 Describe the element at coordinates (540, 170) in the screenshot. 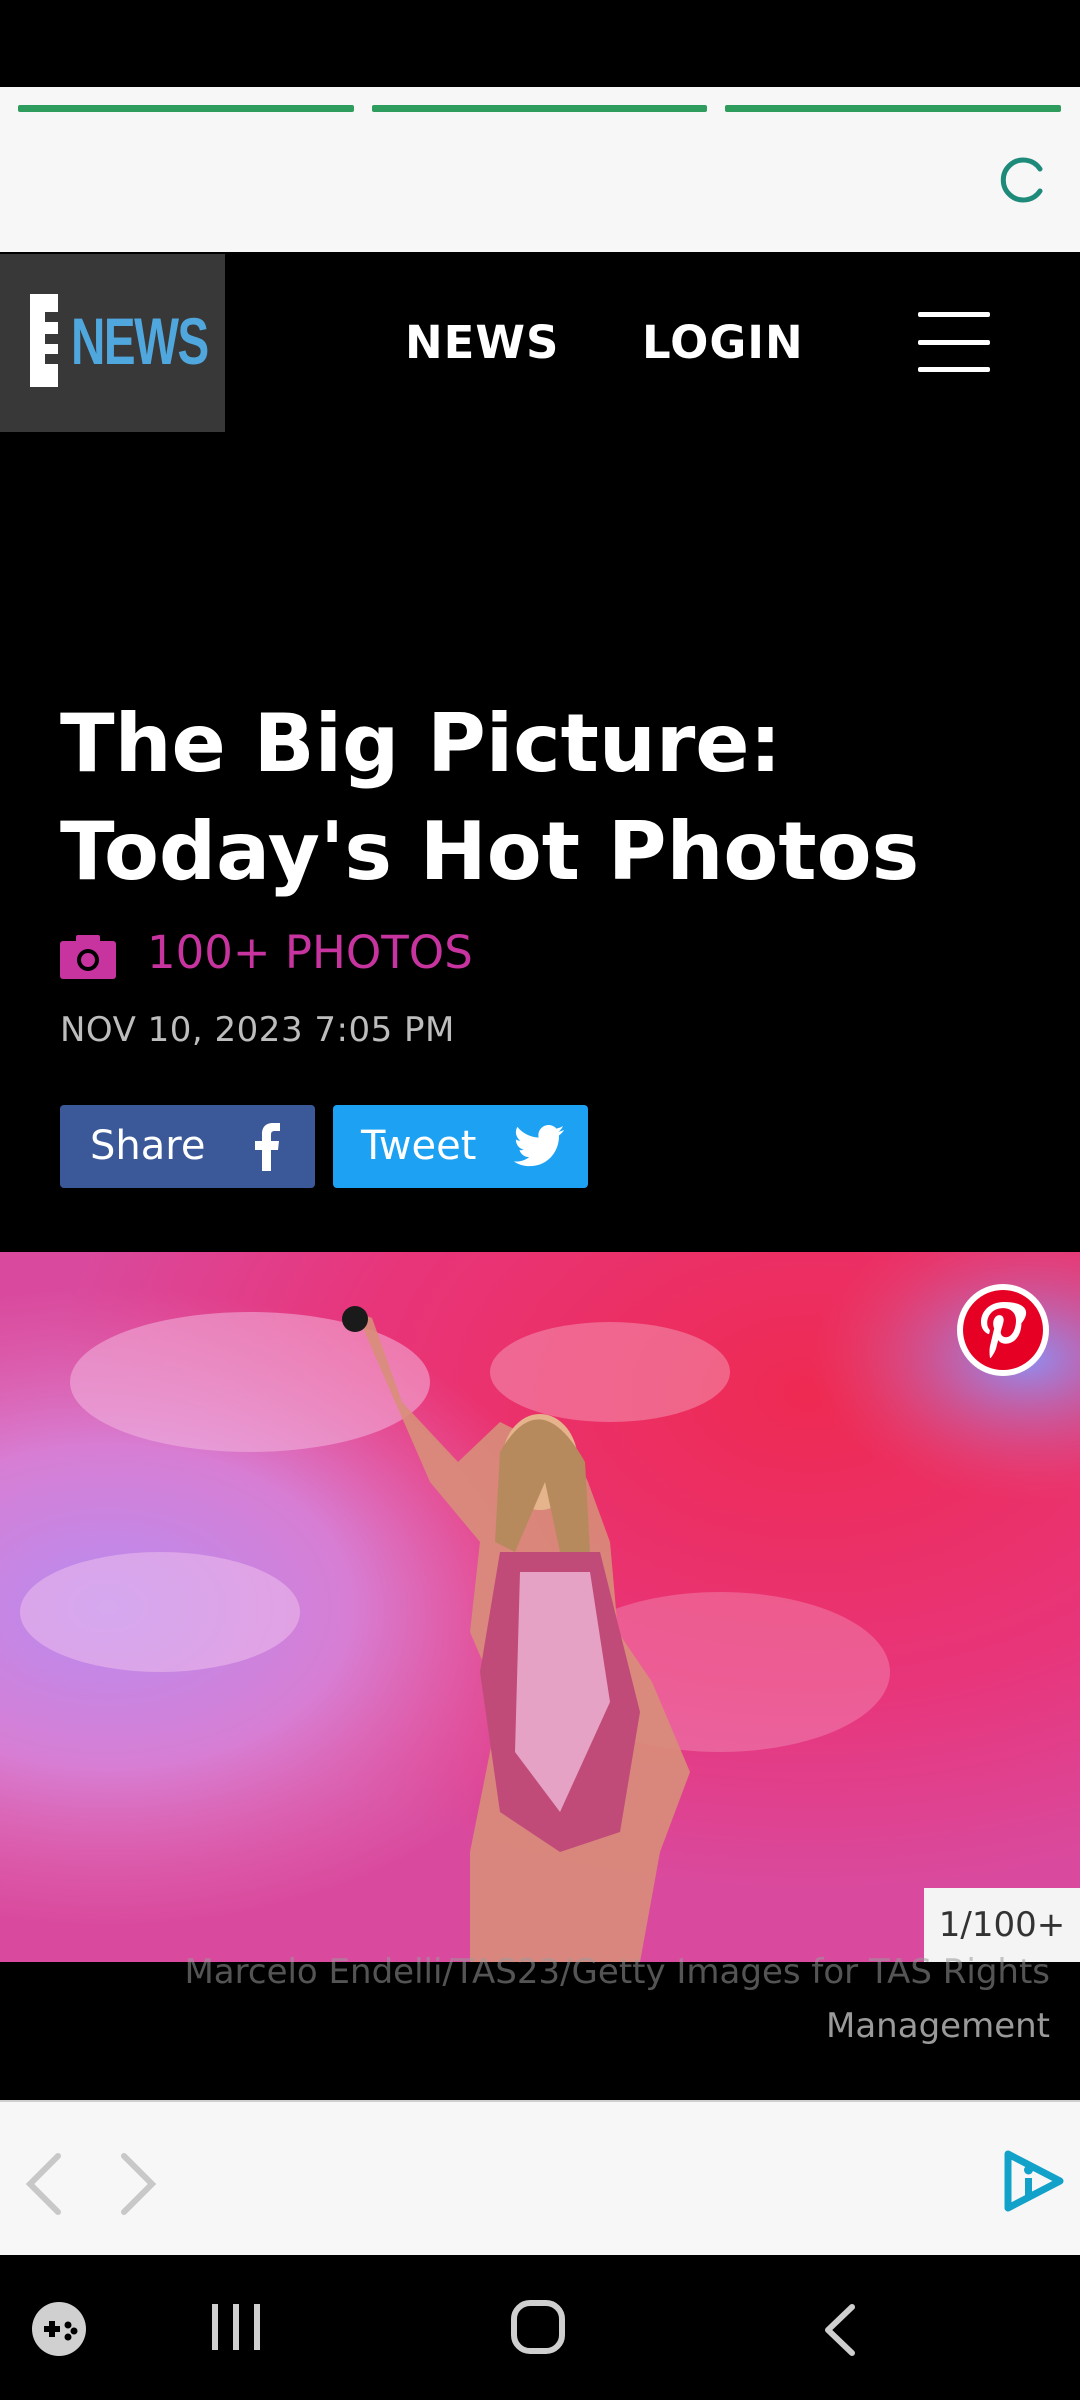

I see `story-progress-panel` at that location.